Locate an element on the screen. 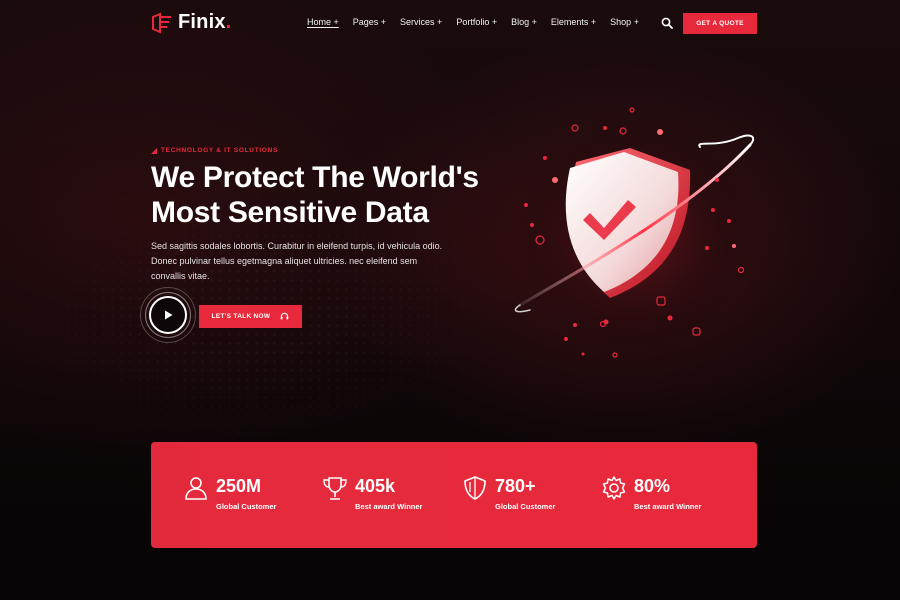 This screenshot has height=600, width=900. lets-talk-label: LET'S TALK NOW is located at coordinates (241, 316).